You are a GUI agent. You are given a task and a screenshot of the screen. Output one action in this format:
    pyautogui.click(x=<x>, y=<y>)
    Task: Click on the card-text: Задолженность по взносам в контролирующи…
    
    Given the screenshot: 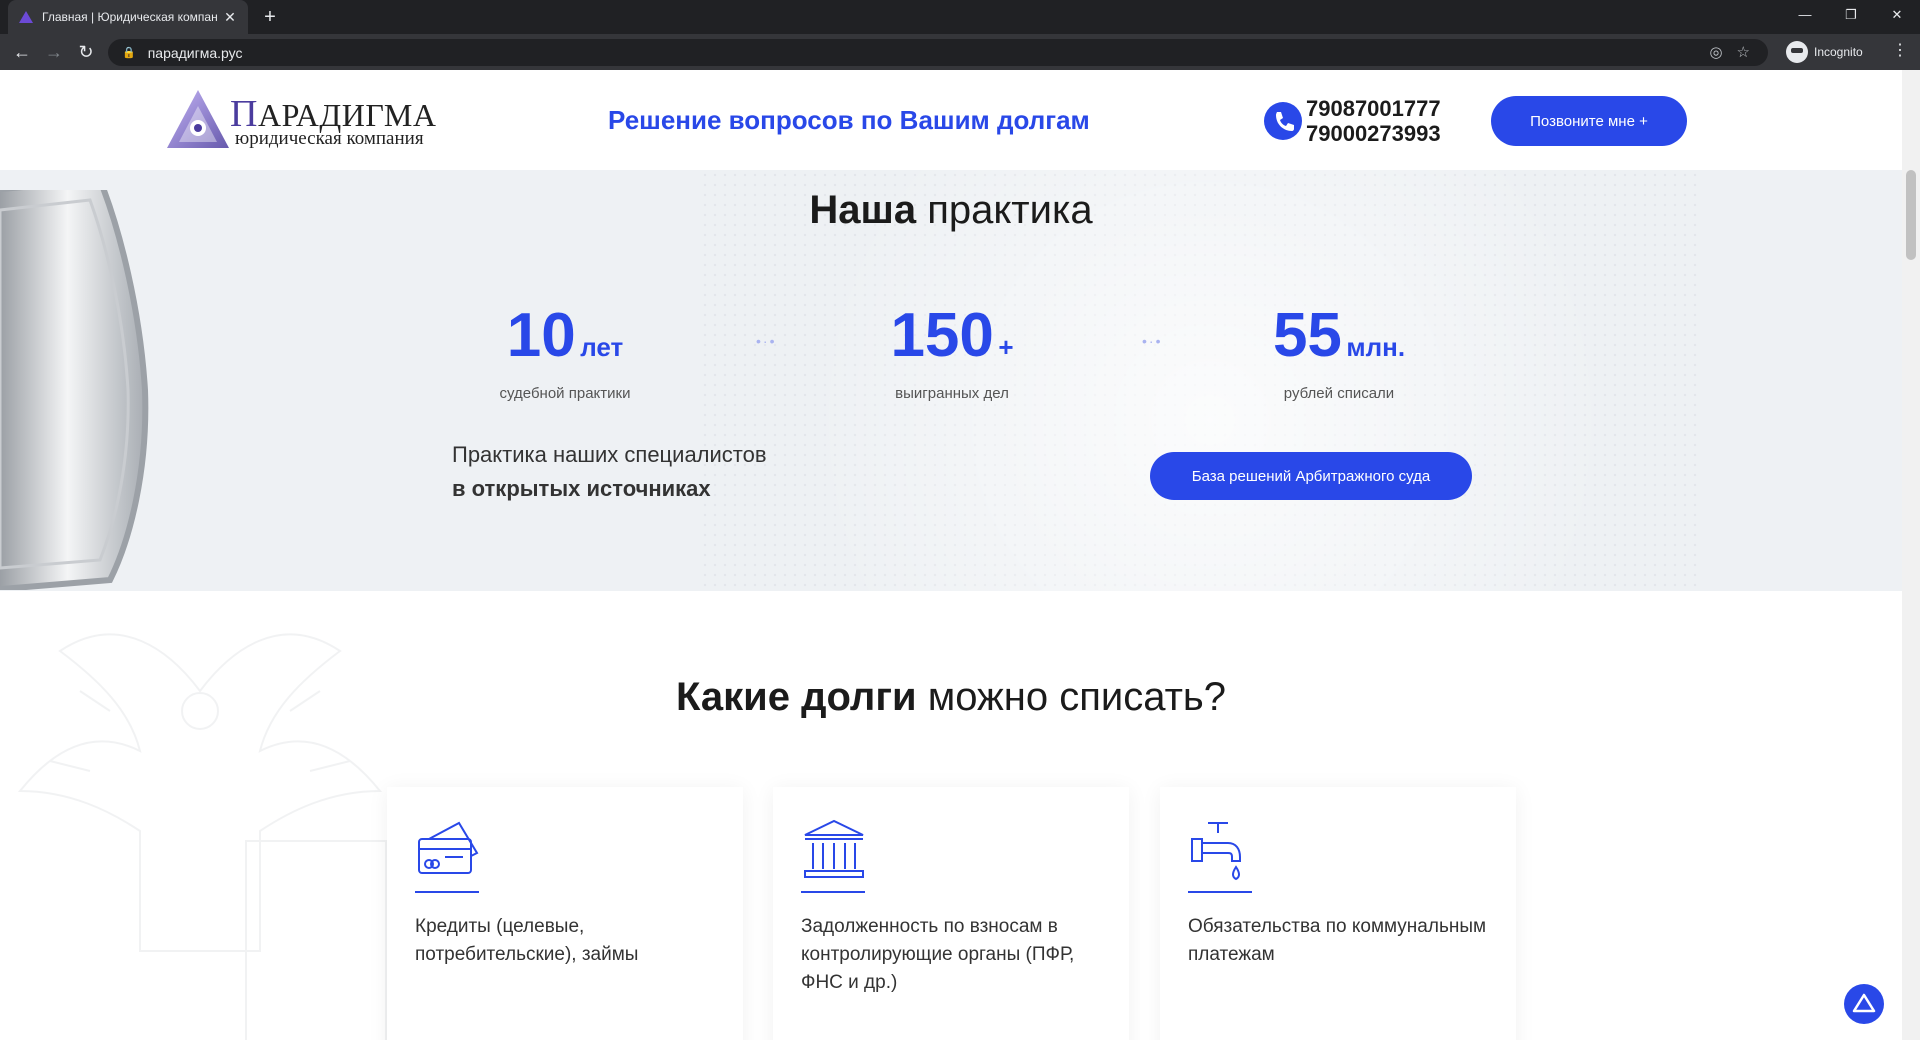 What is the action you would take?
    pyautogui.click(x=938, y=954)
    